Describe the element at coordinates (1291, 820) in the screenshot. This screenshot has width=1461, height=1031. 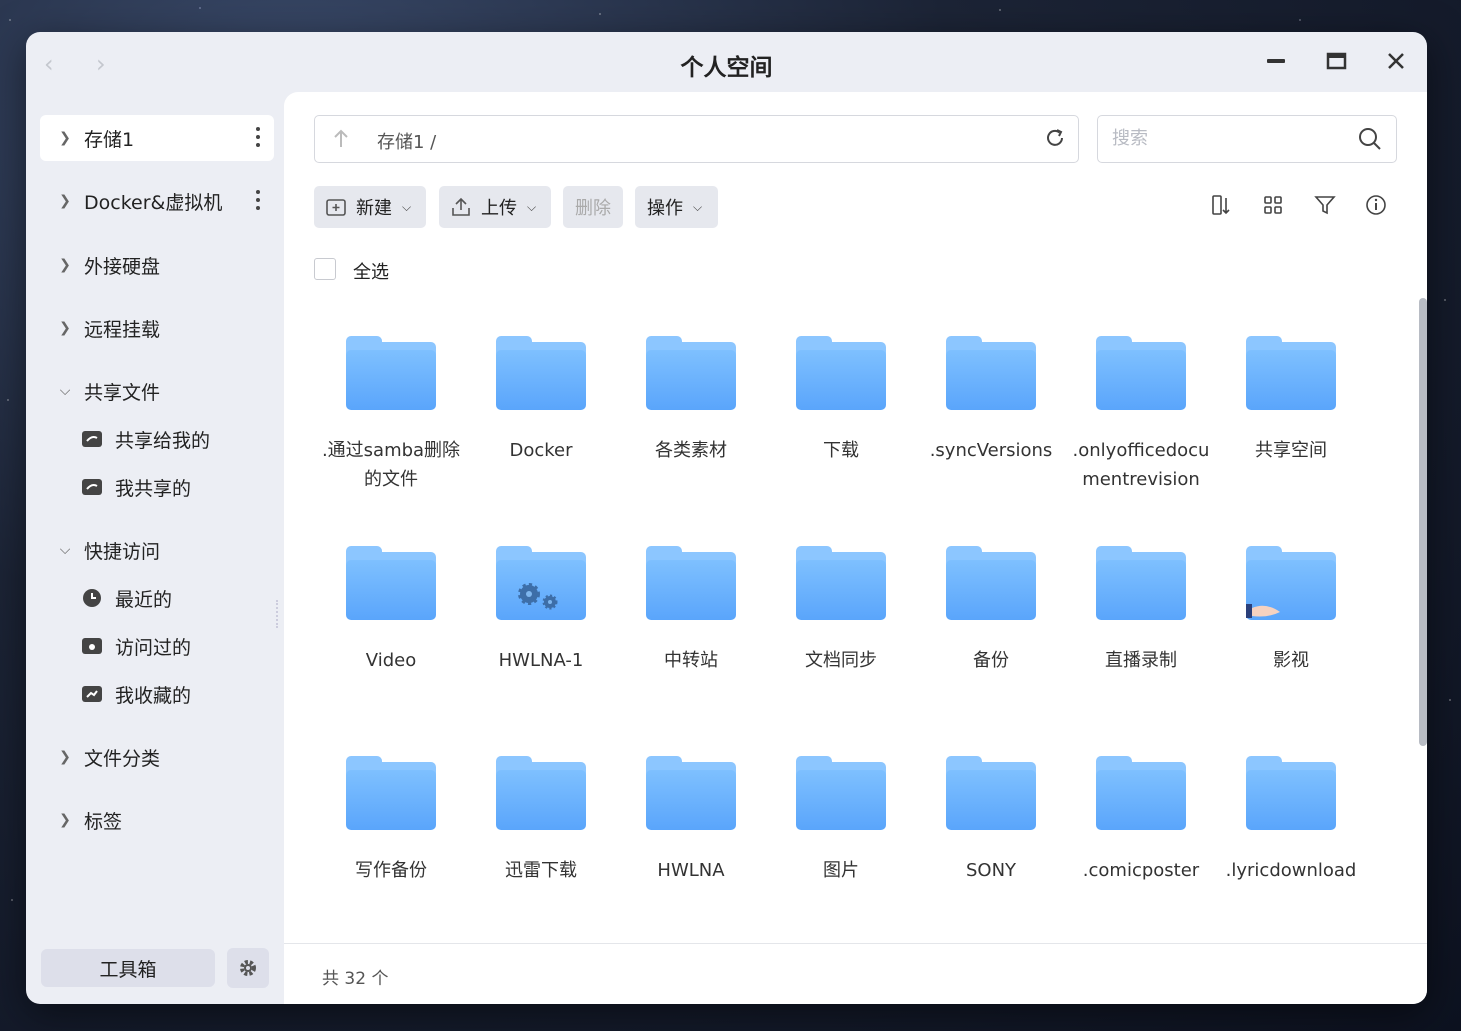
I see `folder-item: .lyricdownload` at that location.